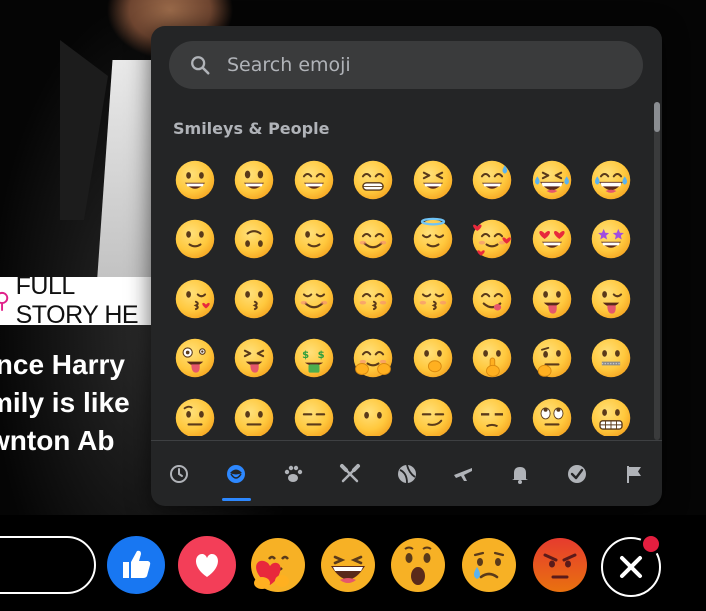 This screenshot has width=706, height=611. I want to click on emoji-rolling-laughing, so click(552, 180).